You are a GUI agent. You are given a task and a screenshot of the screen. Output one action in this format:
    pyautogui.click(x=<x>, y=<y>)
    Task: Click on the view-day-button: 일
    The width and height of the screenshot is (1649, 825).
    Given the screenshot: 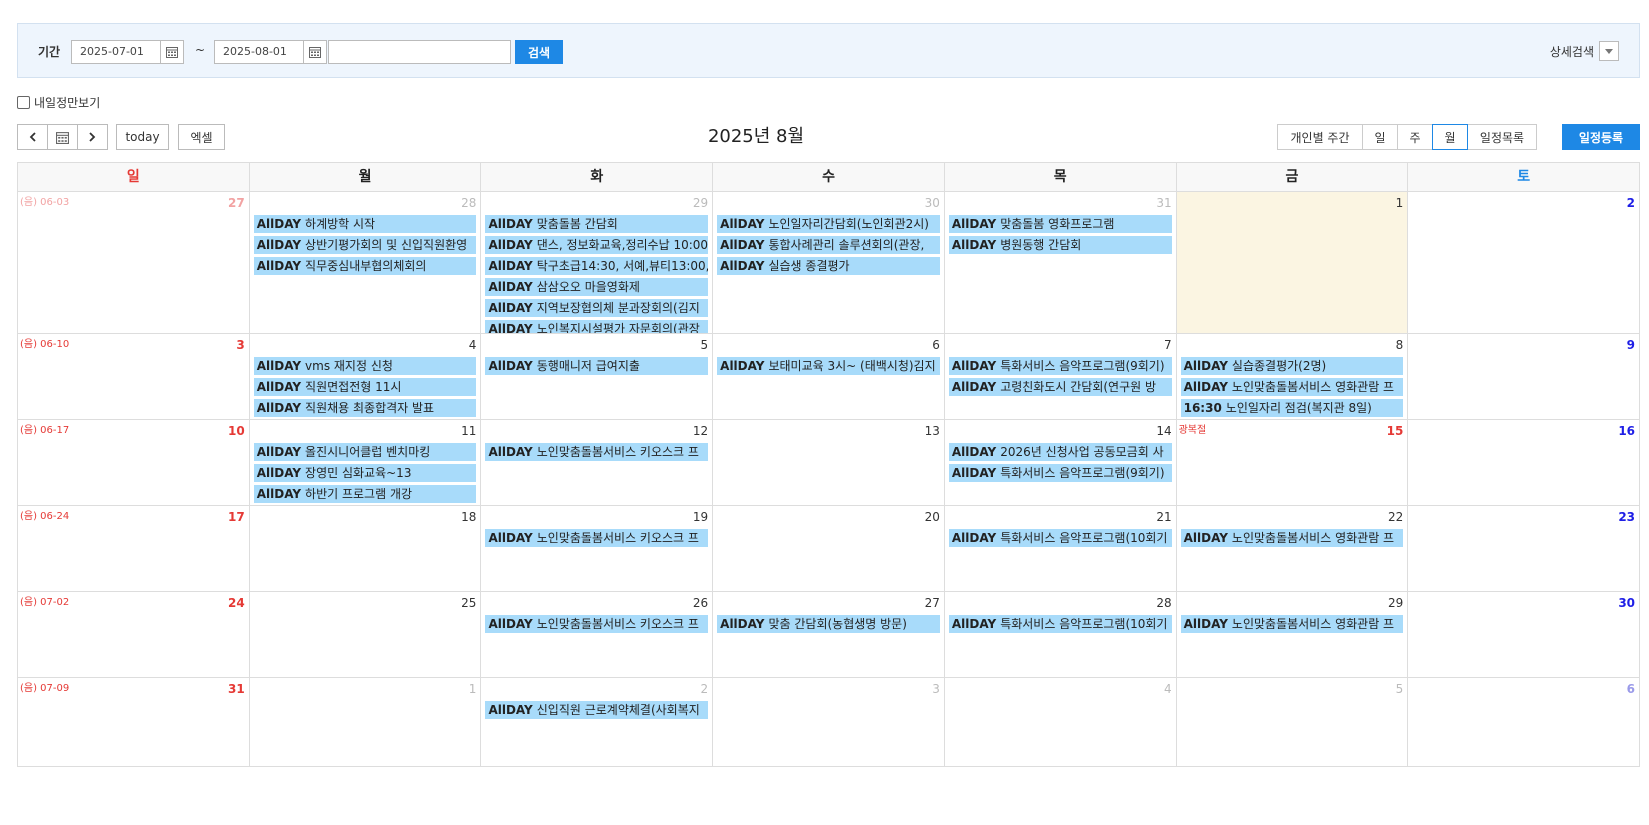 What is the action you would take?
    pyautogui.click(x=1380, y=137)
    